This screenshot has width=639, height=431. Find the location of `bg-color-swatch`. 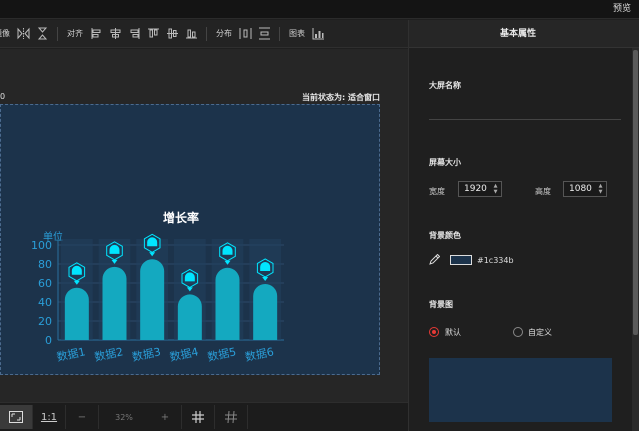

bg-color-swatch is located at coordinates (461, 260).